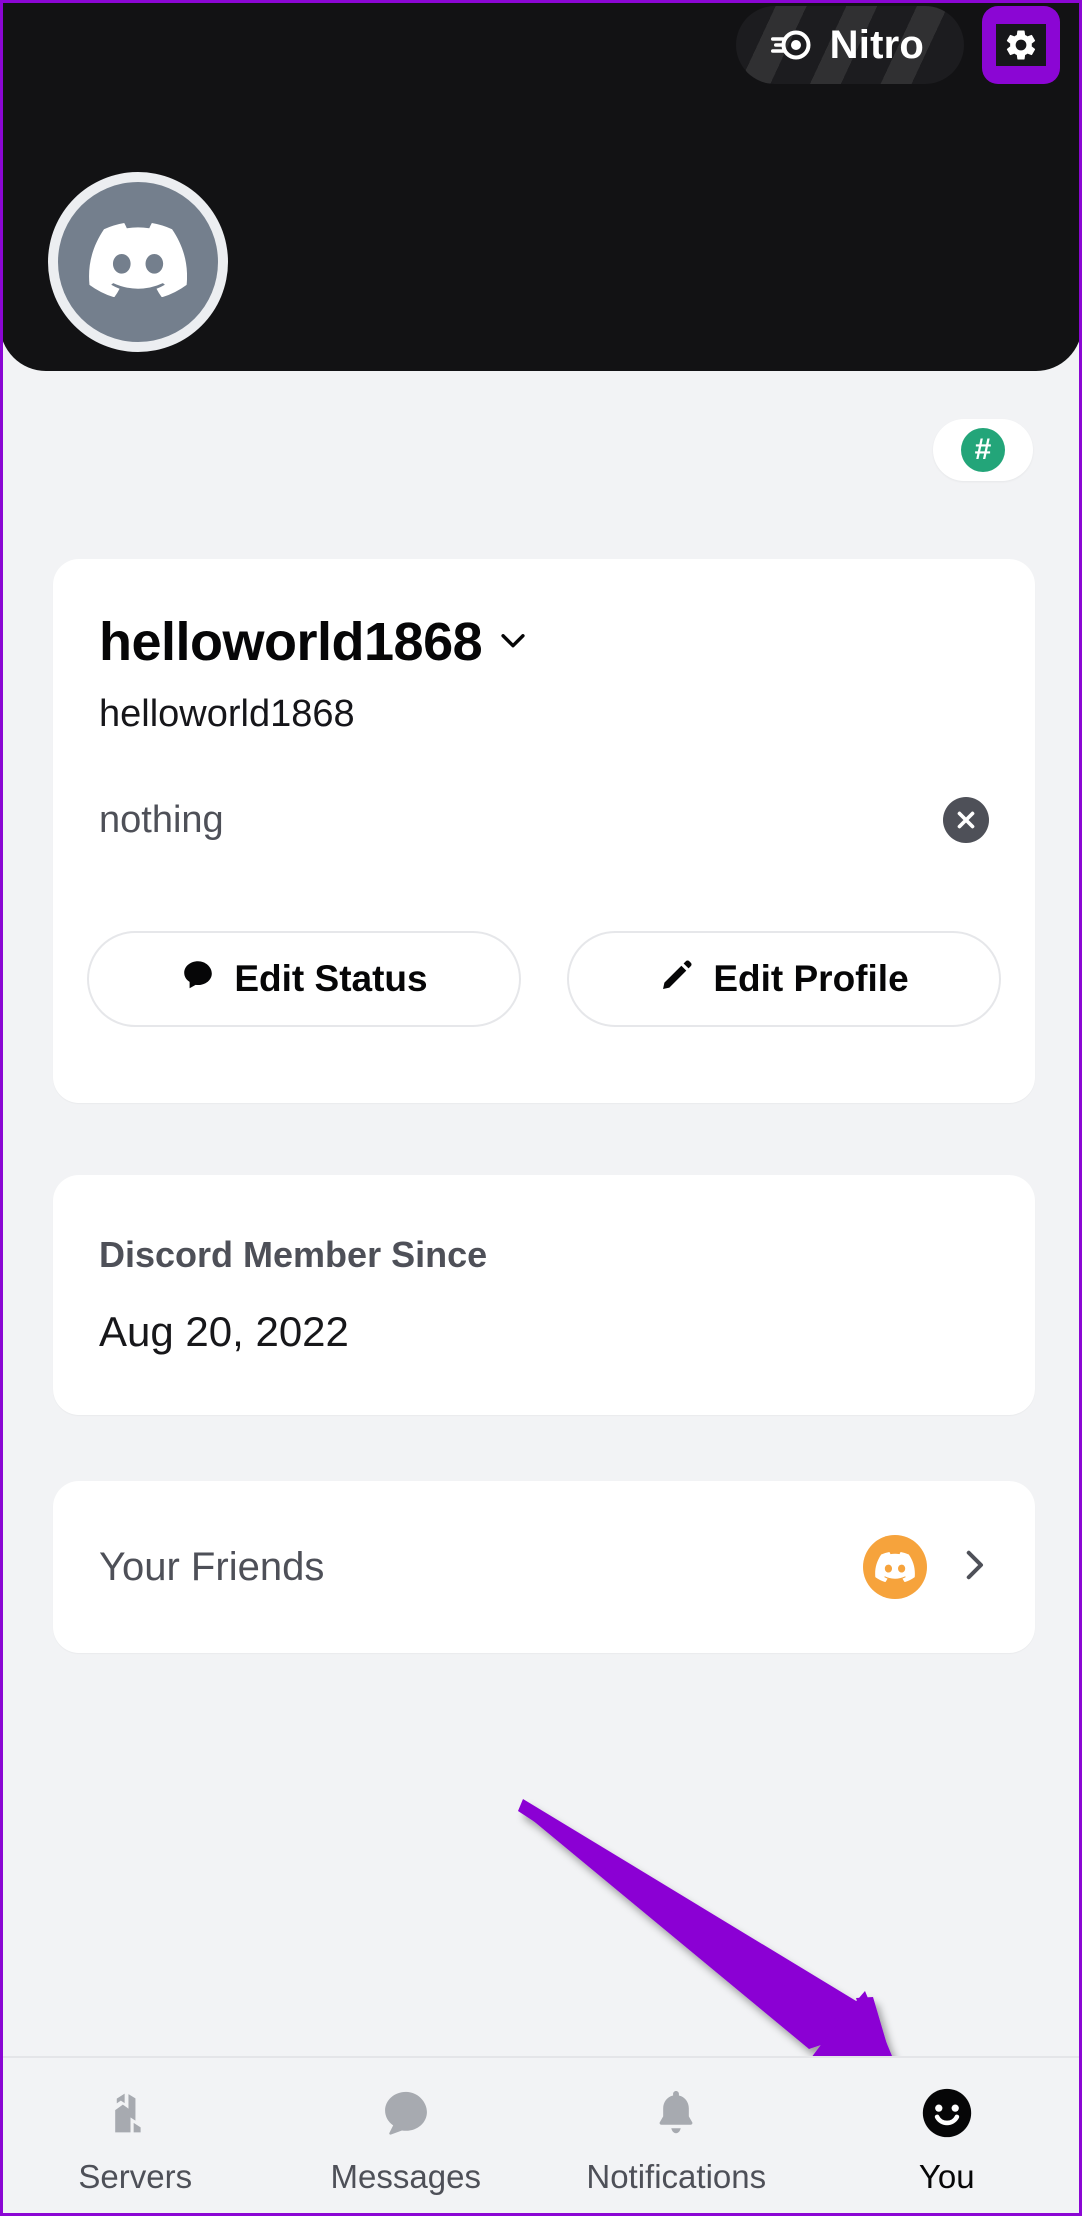 This screenshot has width=1082, height=2216. What do you see at coordinates (135, 2113) in the screenshot?
I see `servers-icon` at bounding box center [135, 2113].